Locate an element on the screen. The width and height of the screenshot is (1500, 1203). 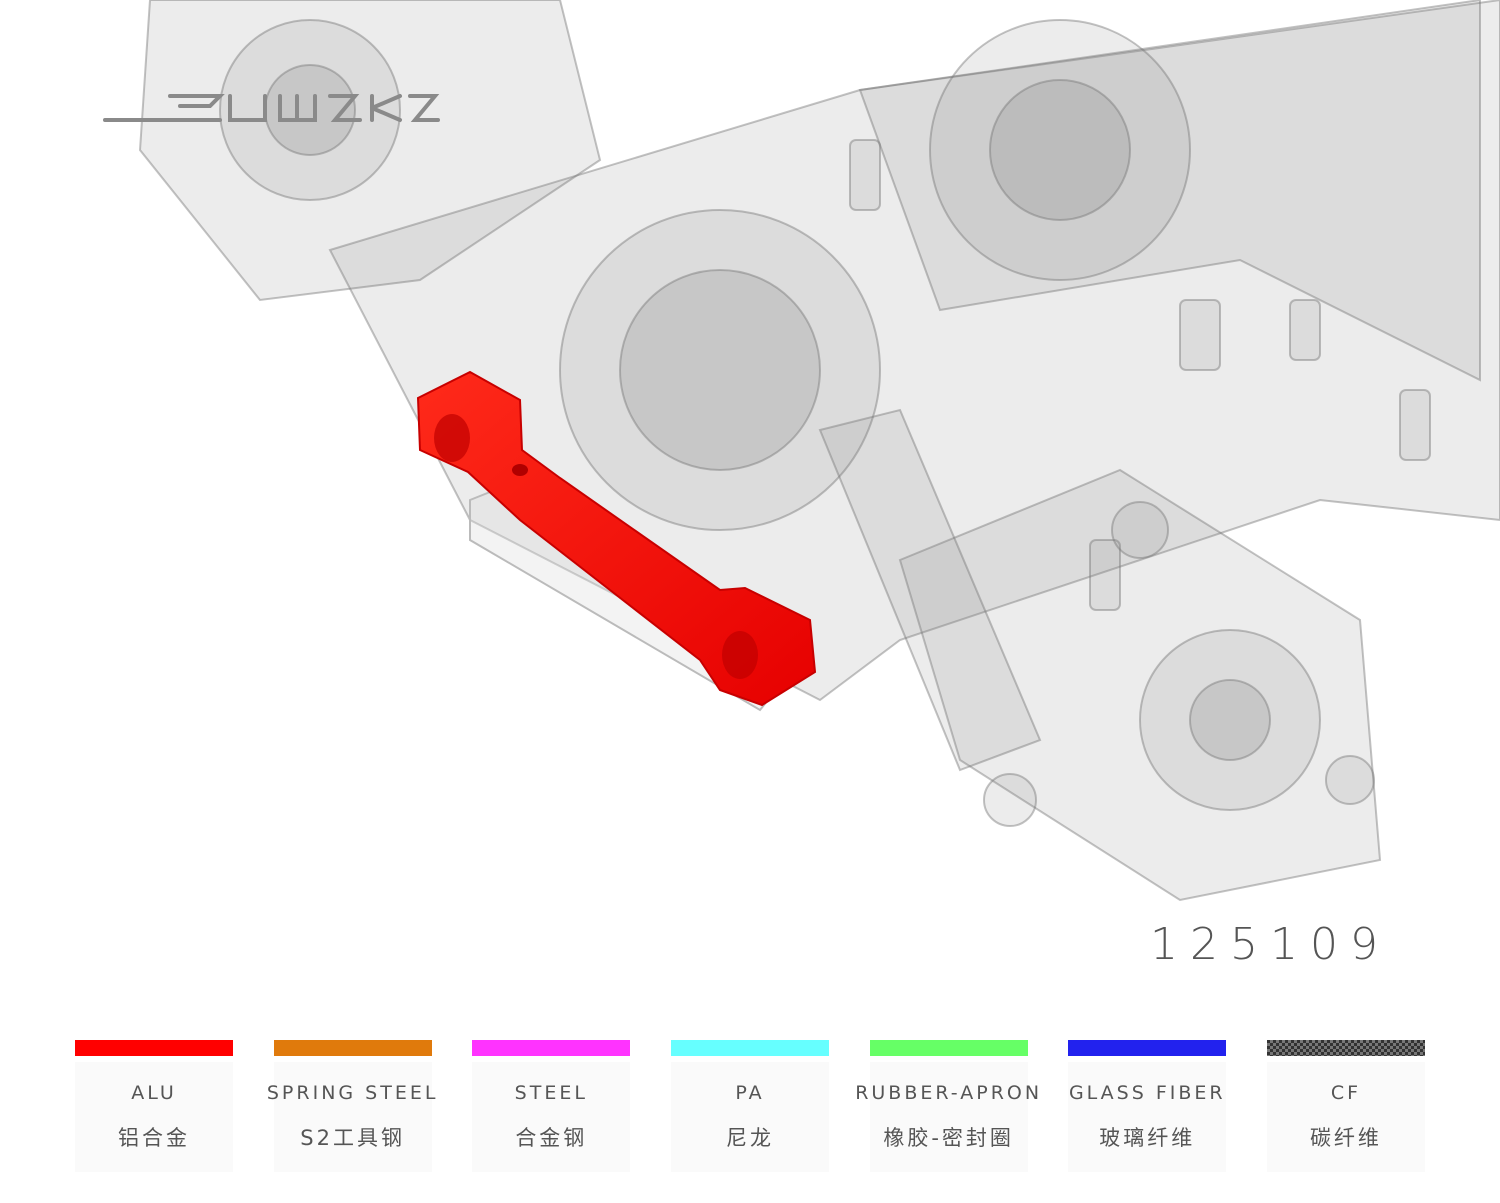
legend-label-box: PA 尼龙 is located at coordinates (749, 1117).